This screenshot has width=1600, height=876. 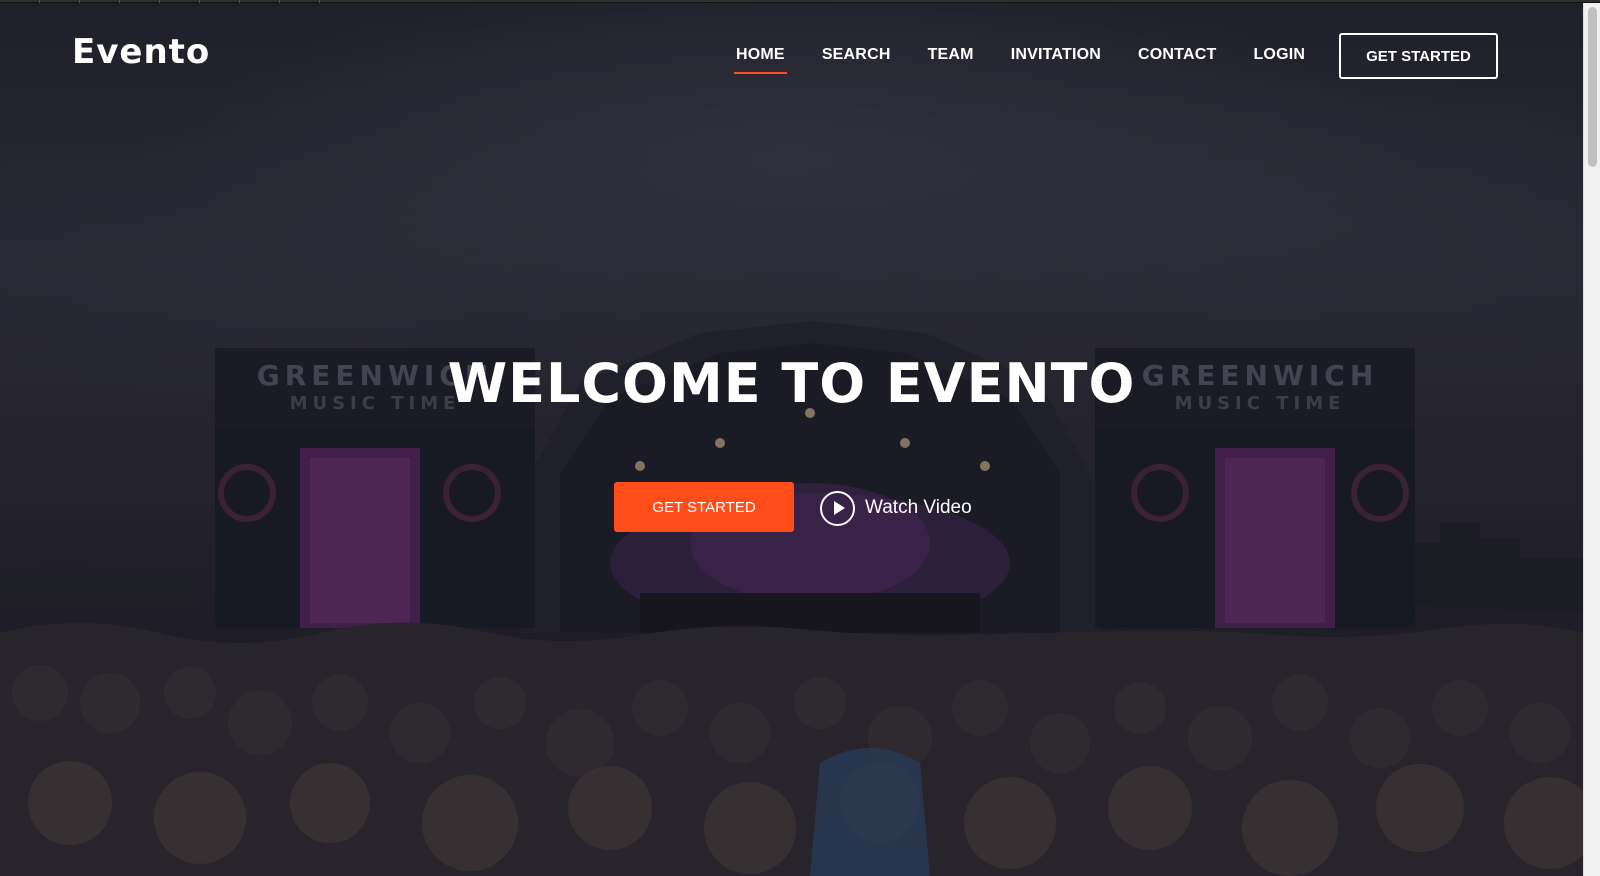 I want to click on nav-item-team: TEAM, so click(x=951, y=59).